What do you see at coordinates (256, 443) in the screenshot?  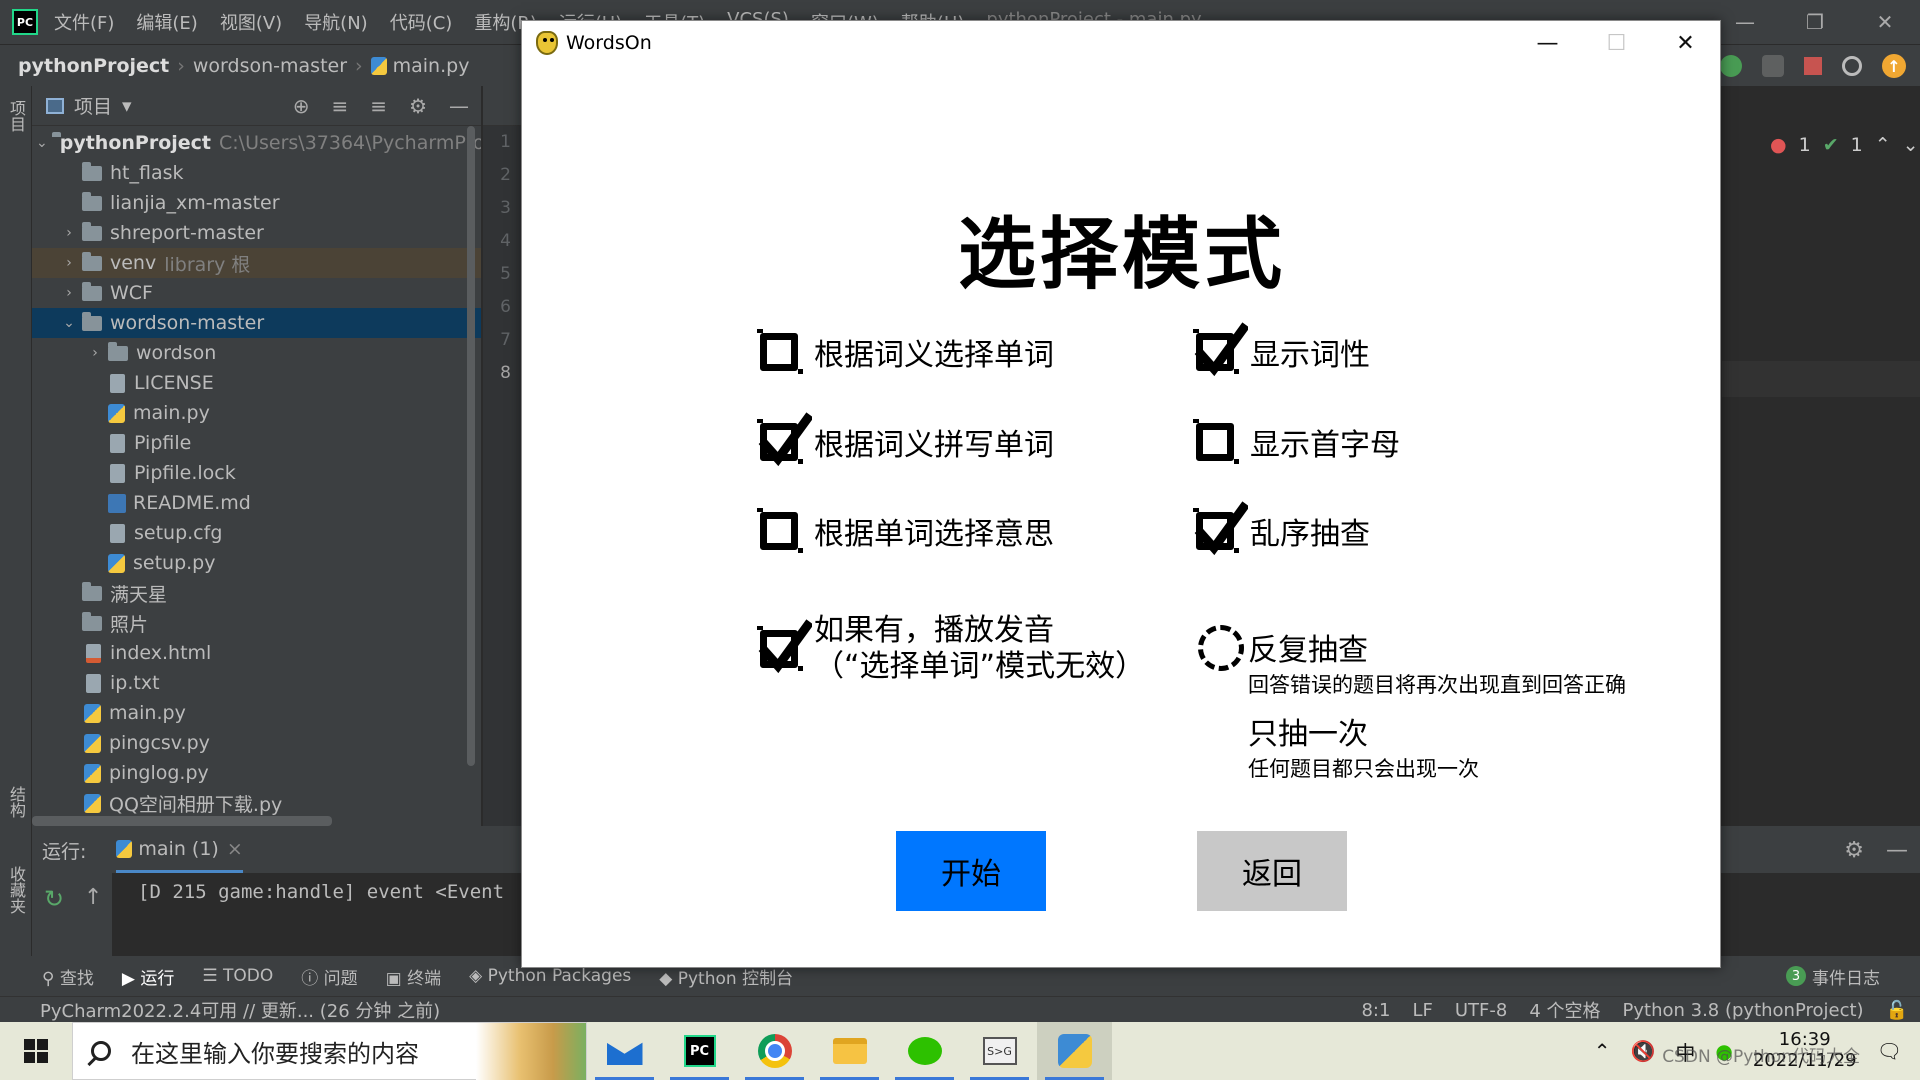 I see `tree-item: Pipfile` at bounding box center [256, 443].